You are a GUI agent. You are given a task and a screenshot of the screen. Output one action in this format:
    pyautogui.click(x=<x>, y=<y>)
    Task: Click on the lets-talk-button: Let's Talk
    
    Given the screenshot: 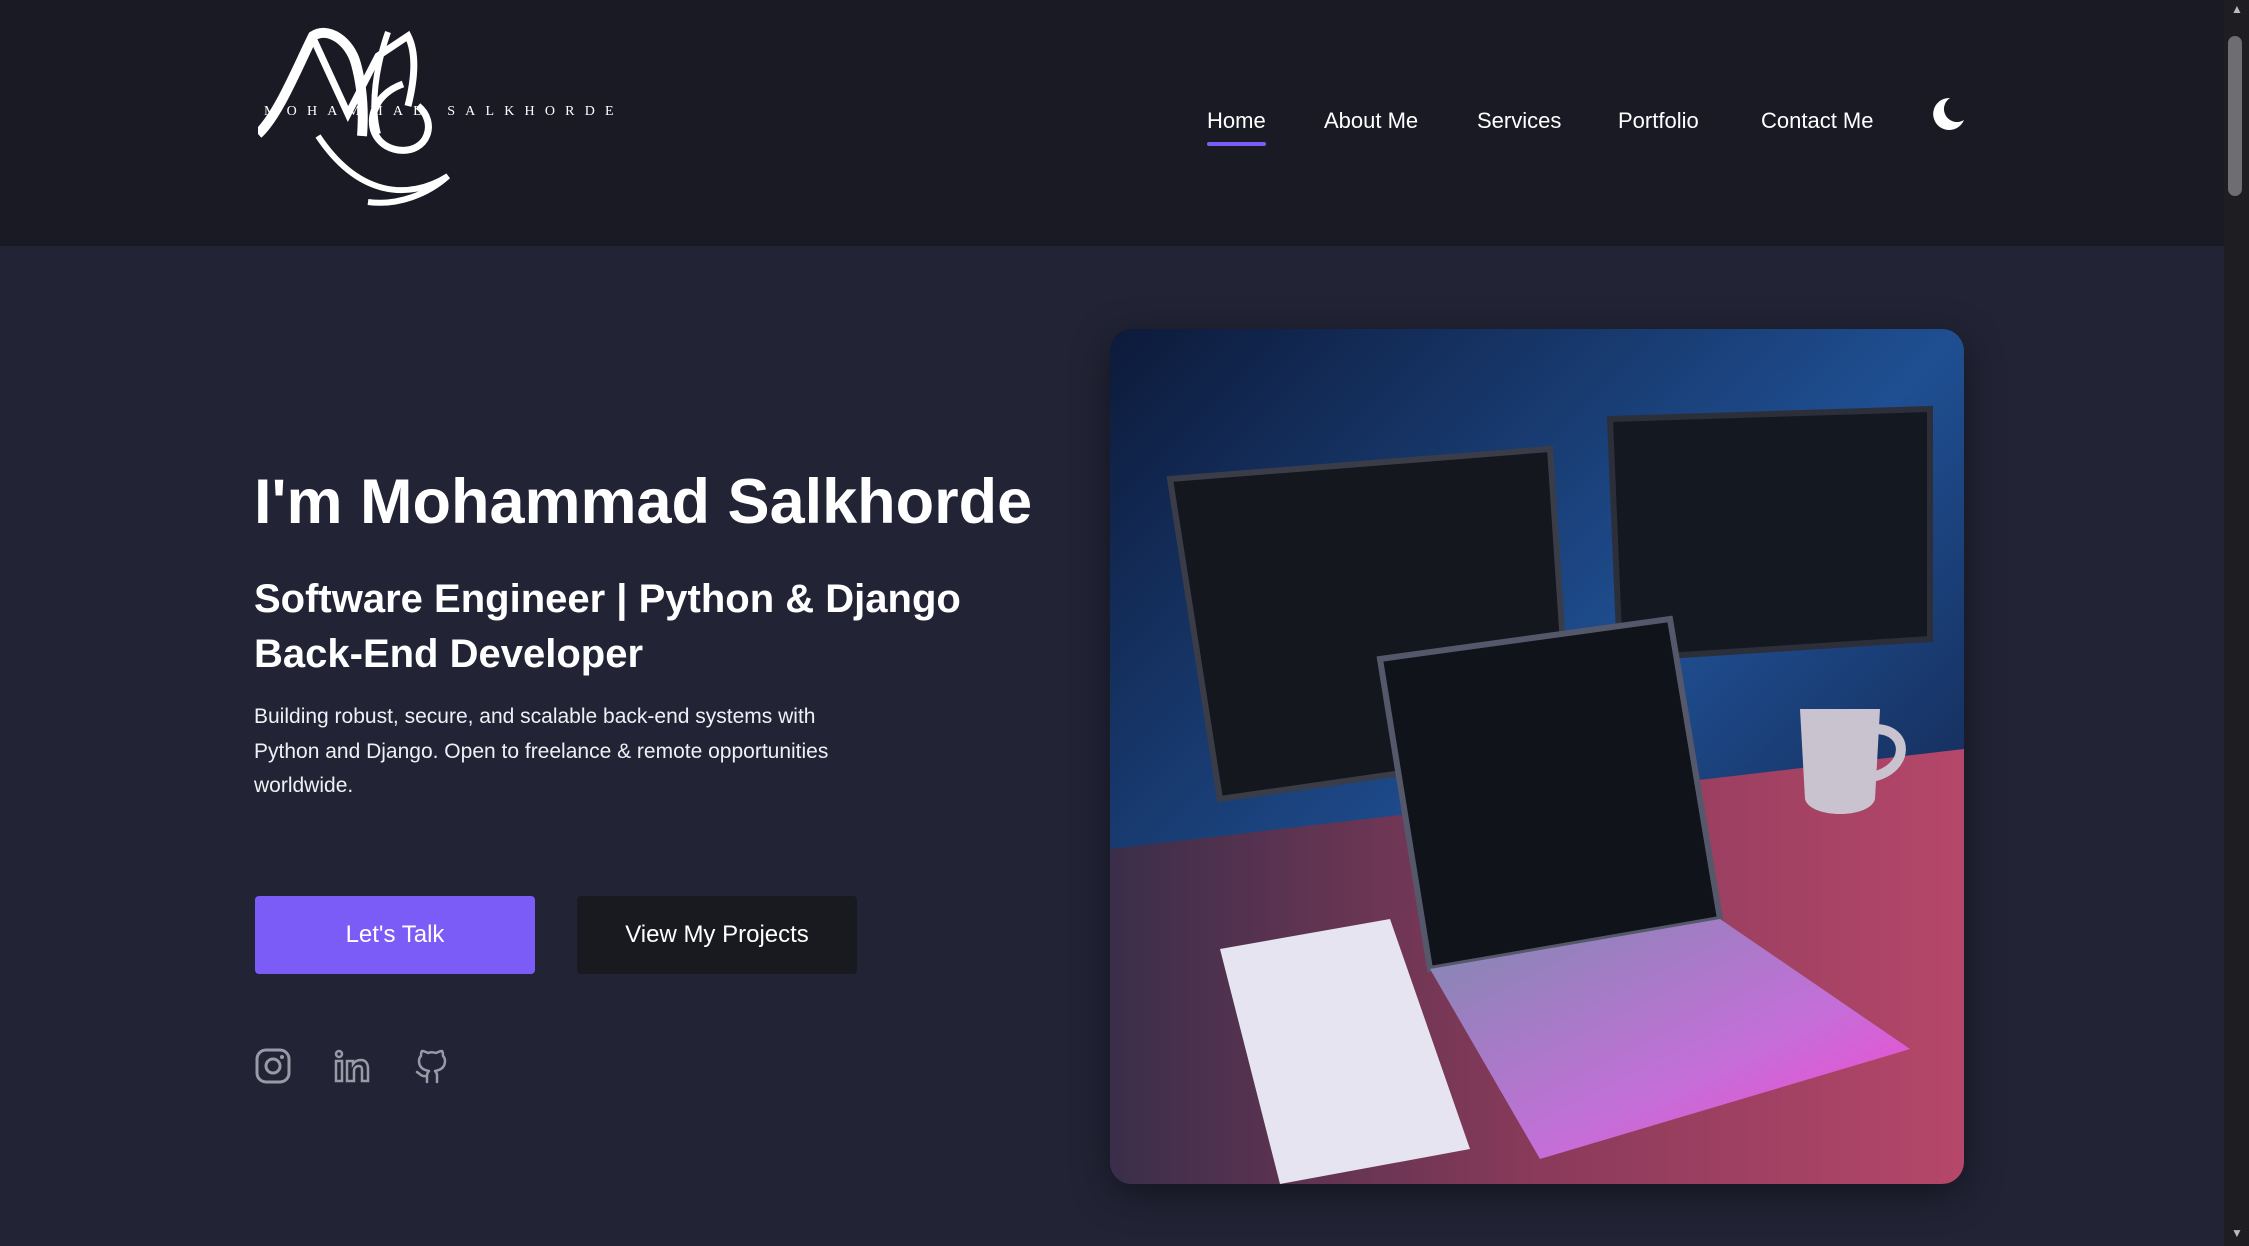 What is the action you would take?
    pyautogui.click(x=395, y=935)
    